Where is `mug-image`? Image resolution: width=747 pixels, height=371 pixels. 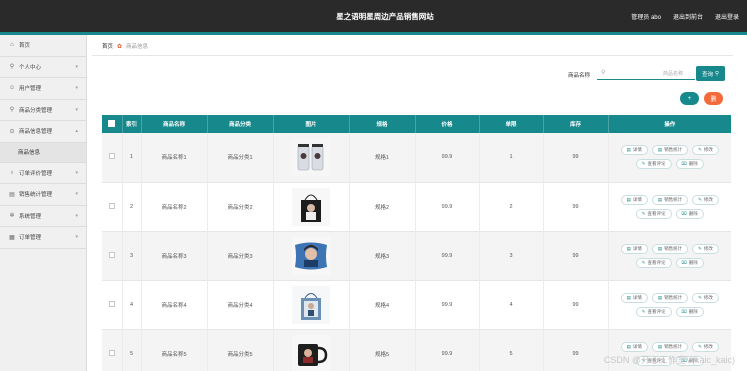 mug-image is located at coordinates (311, 352).